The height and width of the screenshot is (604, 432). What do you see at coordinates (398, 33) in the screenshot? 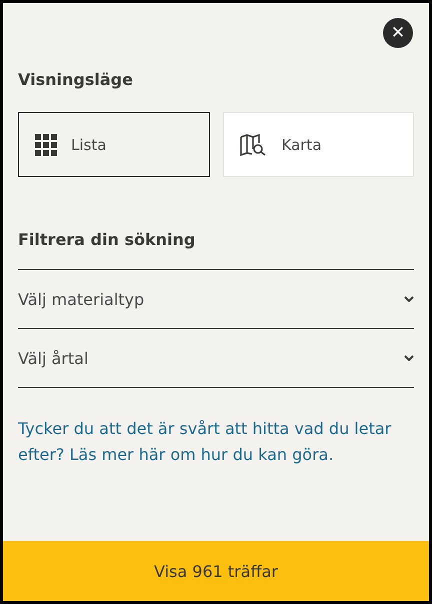
I see `close-button: ✕` at bounding box center [398, 33].